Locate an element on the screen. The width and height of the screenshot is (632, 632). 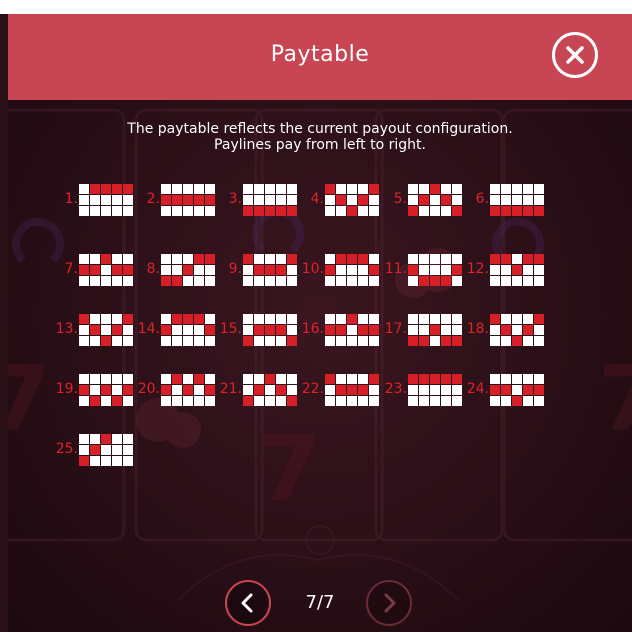
prev-page-button is located at coordinates (248, 603).